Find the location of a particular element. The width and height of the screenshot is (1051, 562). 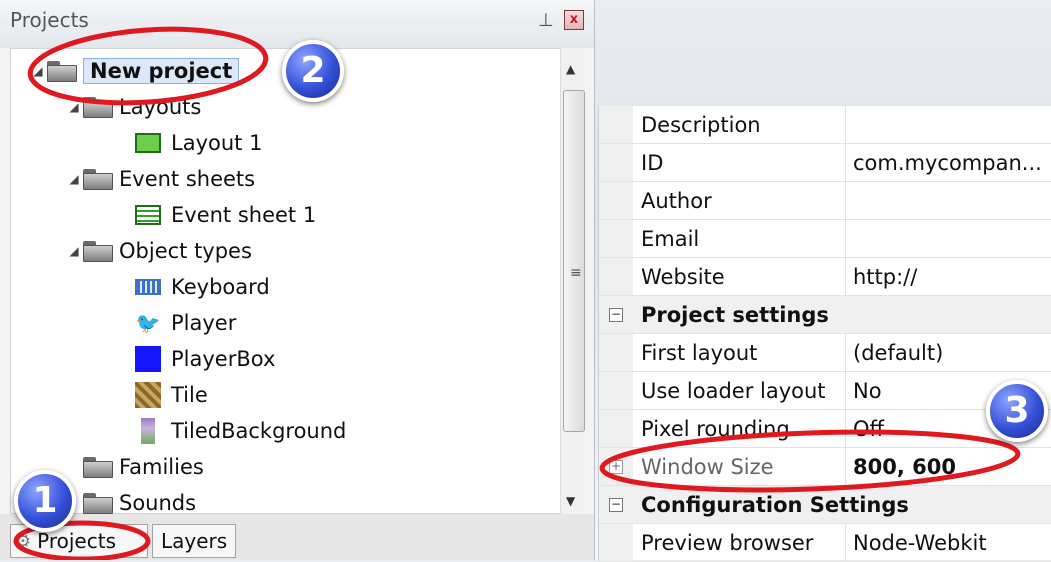

property-row-use-loader-layout: Use loader layout No is located at coordinates (825, 391).